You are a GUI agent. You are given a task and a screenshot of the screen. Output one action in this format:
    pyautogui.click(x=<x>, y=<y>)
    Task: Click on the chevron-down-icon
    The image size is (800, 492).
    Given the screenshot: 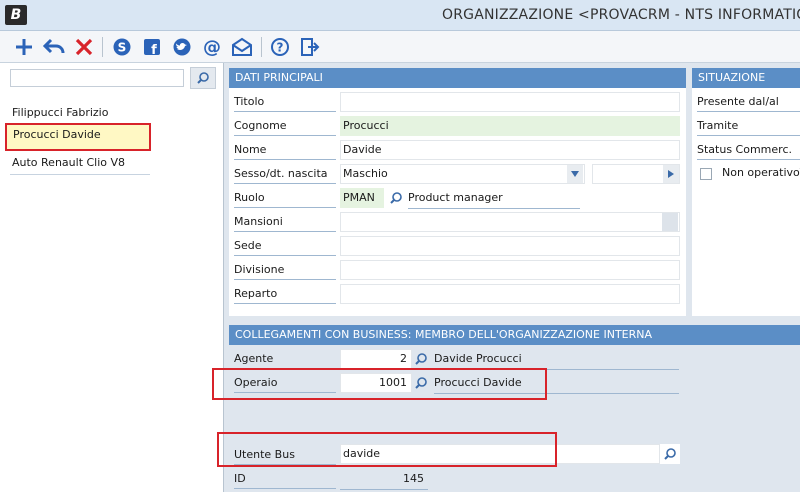 What is the action you would take?
    pyautogui.click(x=575, y=174)
    